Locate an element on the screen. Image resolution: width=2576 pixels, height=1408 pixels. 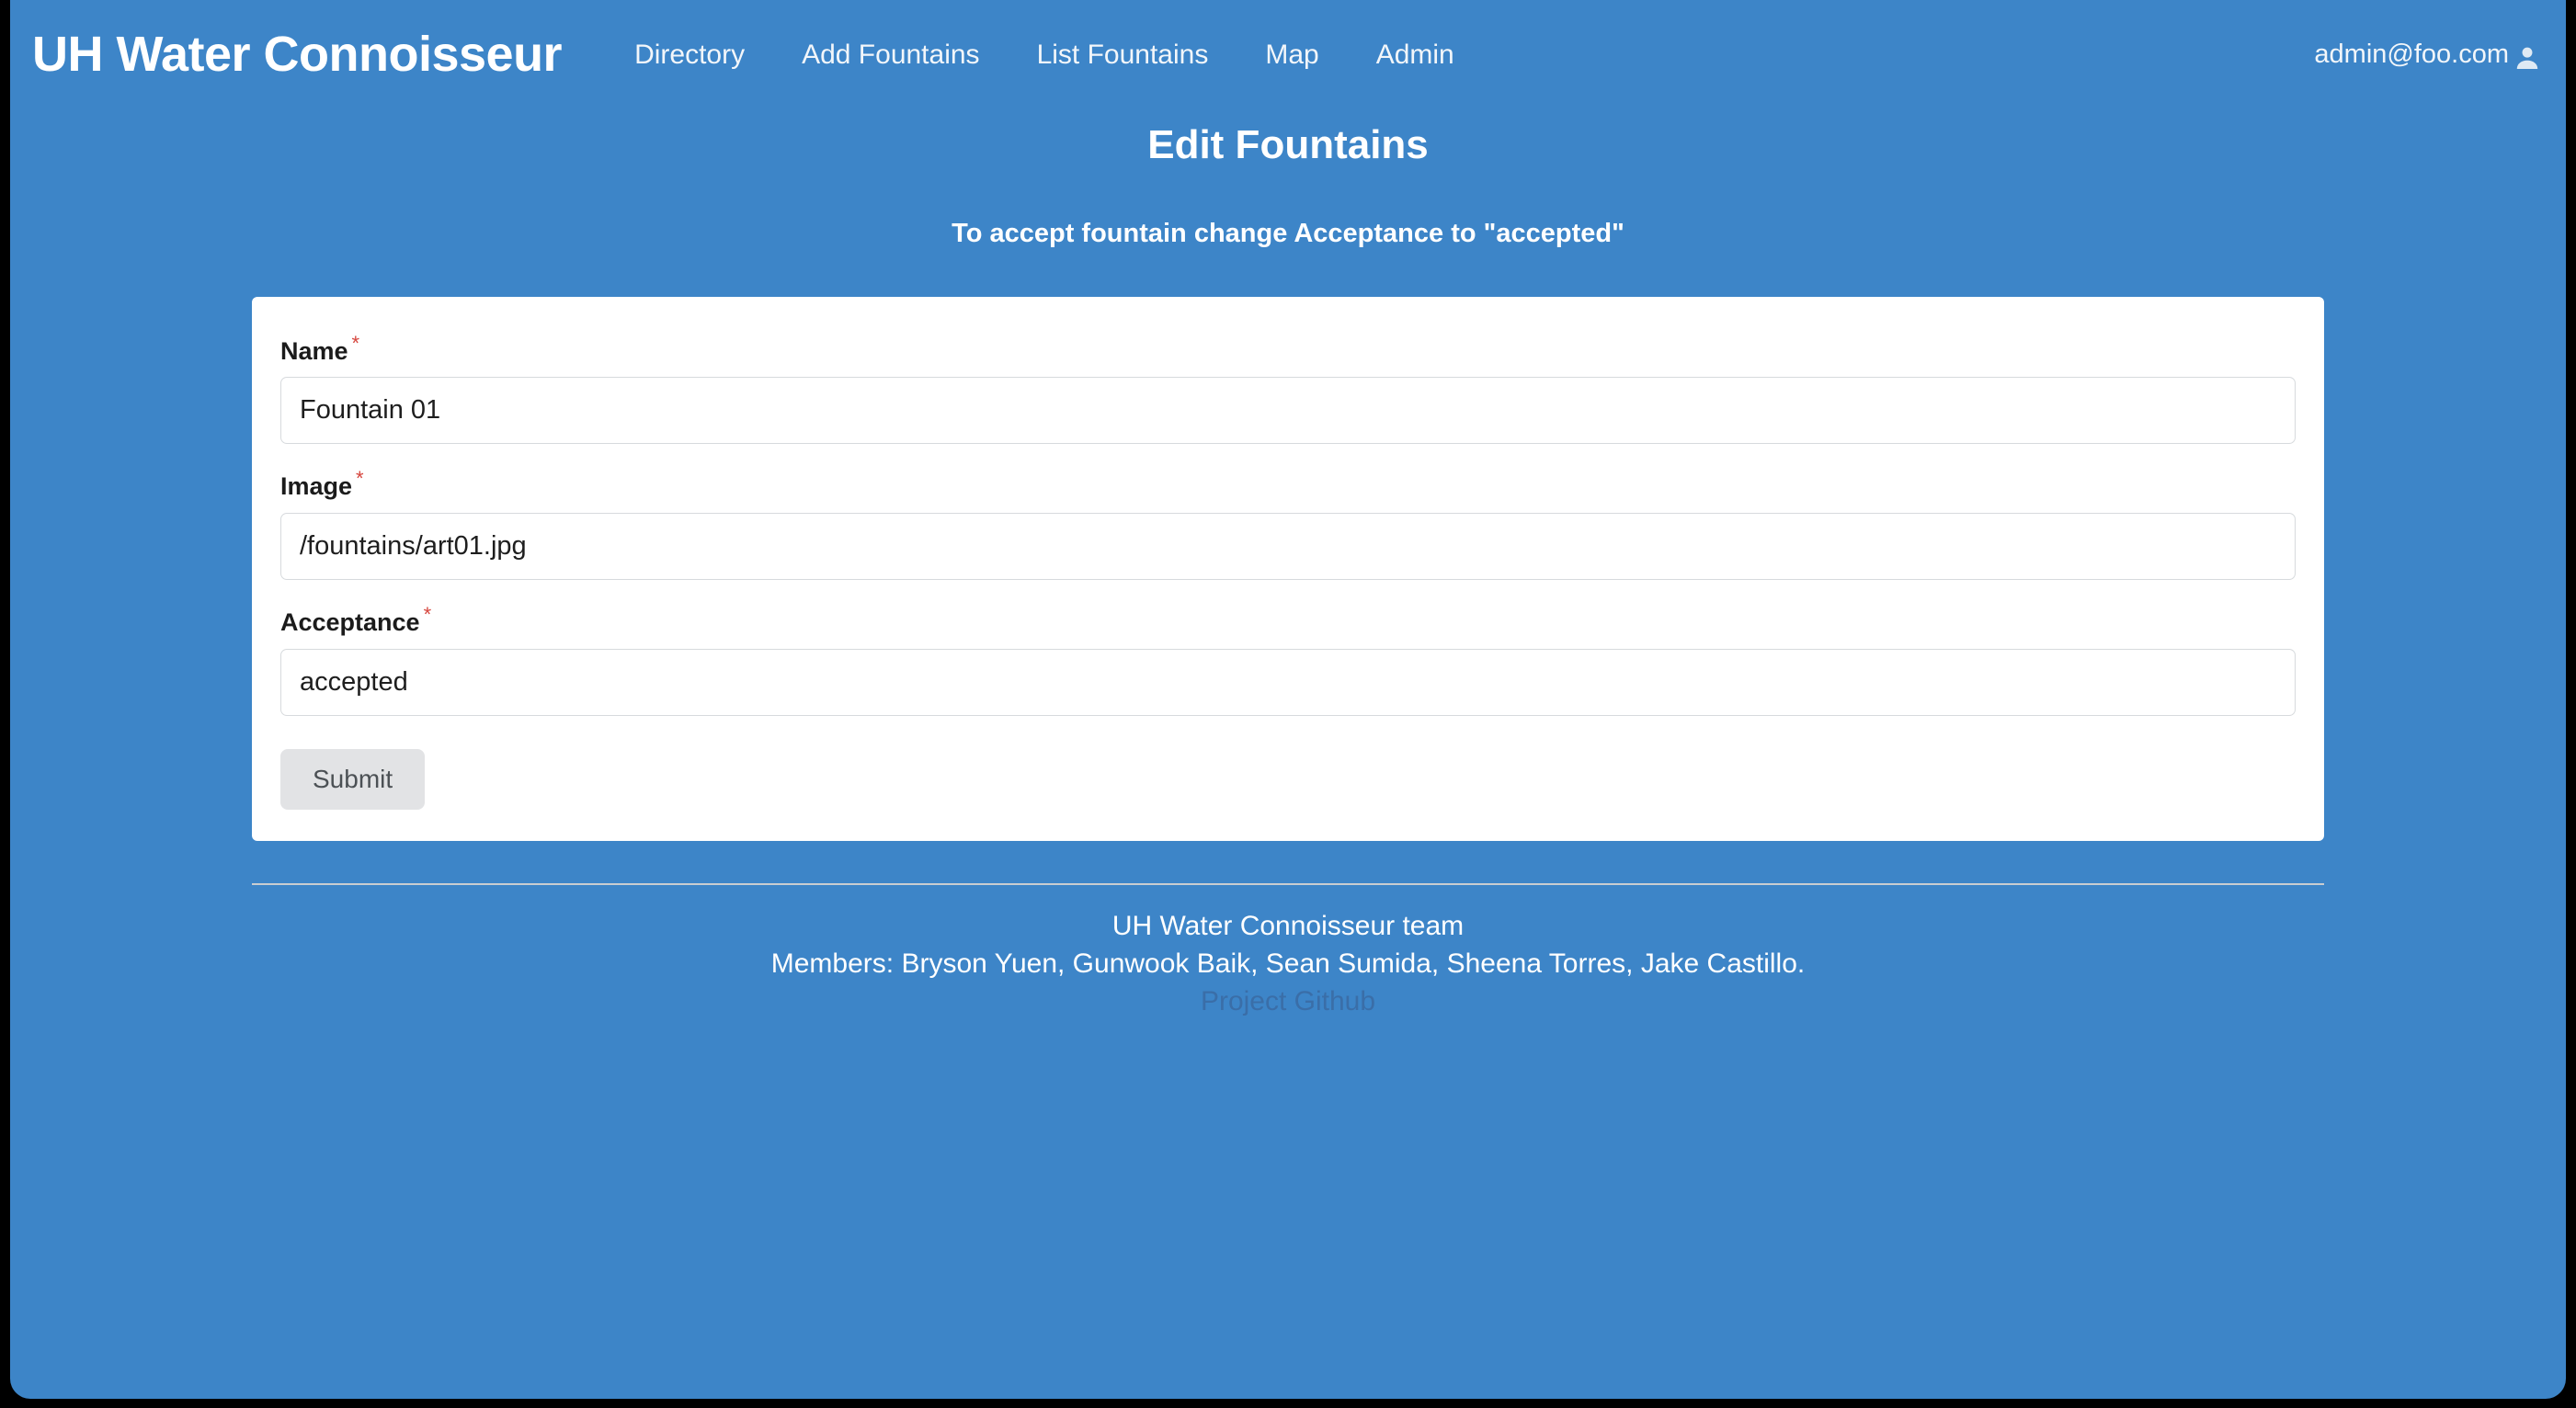
field-name: Name * is located at coordinates (1288, 388).